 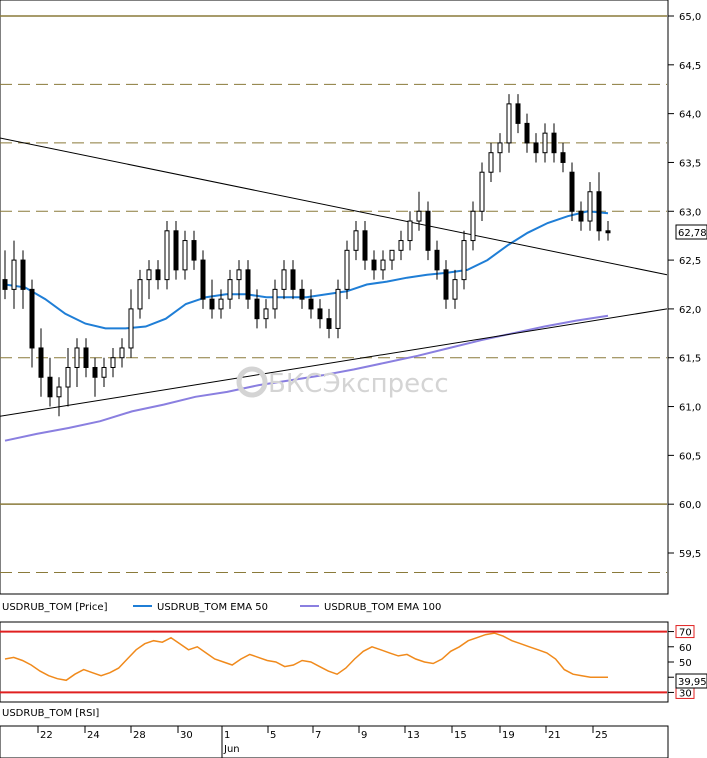 What do you see at coordinates (690, 115) in the screenshot?
I see `y-tick-label-9: 64,0` at bounding box center [690, 115].